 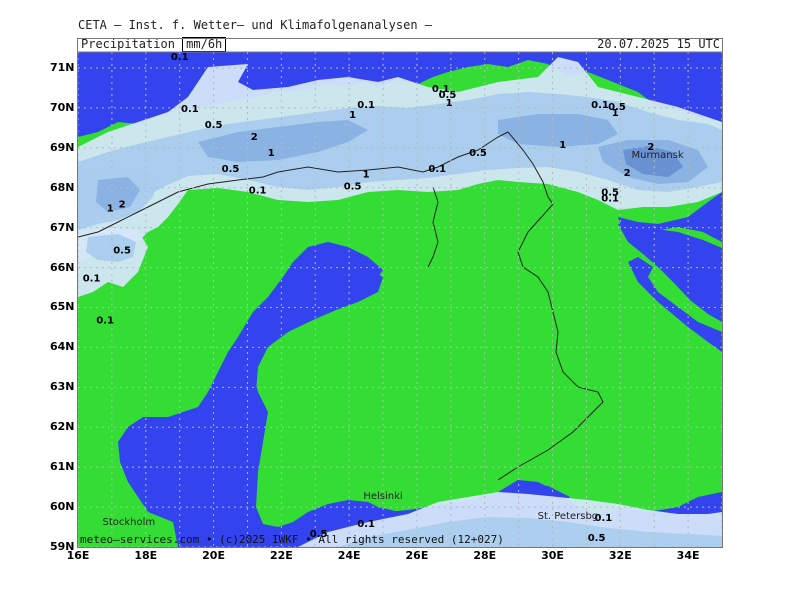 I want to click on longitude-tick-label: 28E, so click(x=485, y=555).